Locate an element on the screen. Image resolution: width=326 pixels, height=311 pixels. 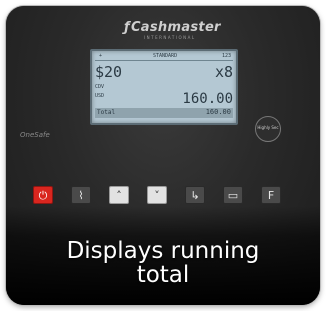
lcd-total-value: 160.00 is located at coordinates (218, 112).